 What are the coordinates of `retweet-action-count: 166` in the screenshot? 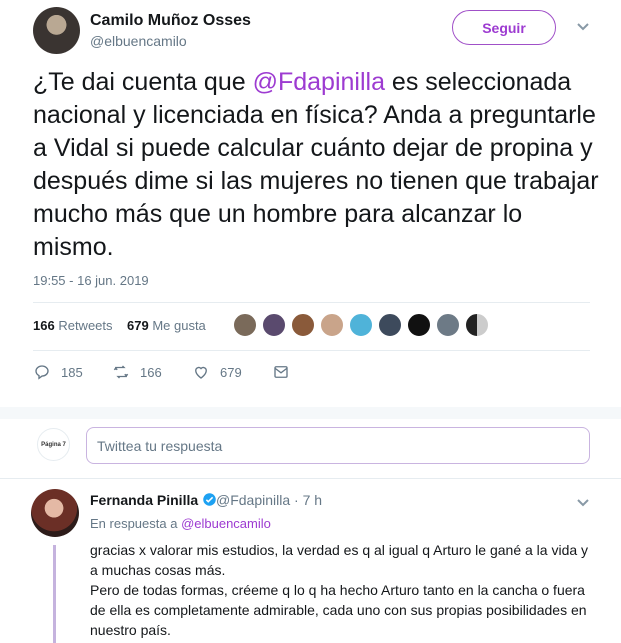 It's located at (151, 372).